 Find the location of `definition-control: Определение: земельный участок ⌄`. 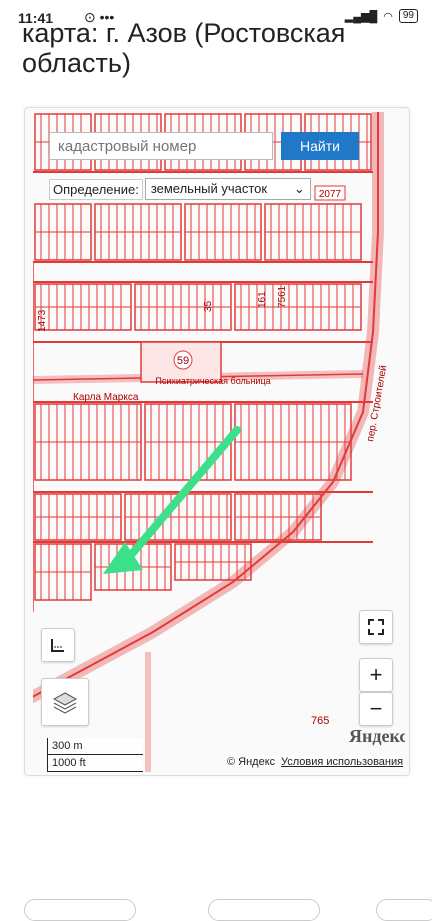

definition-control: Определение: земельный участок ⌄ is located at coordinates (180, 189).